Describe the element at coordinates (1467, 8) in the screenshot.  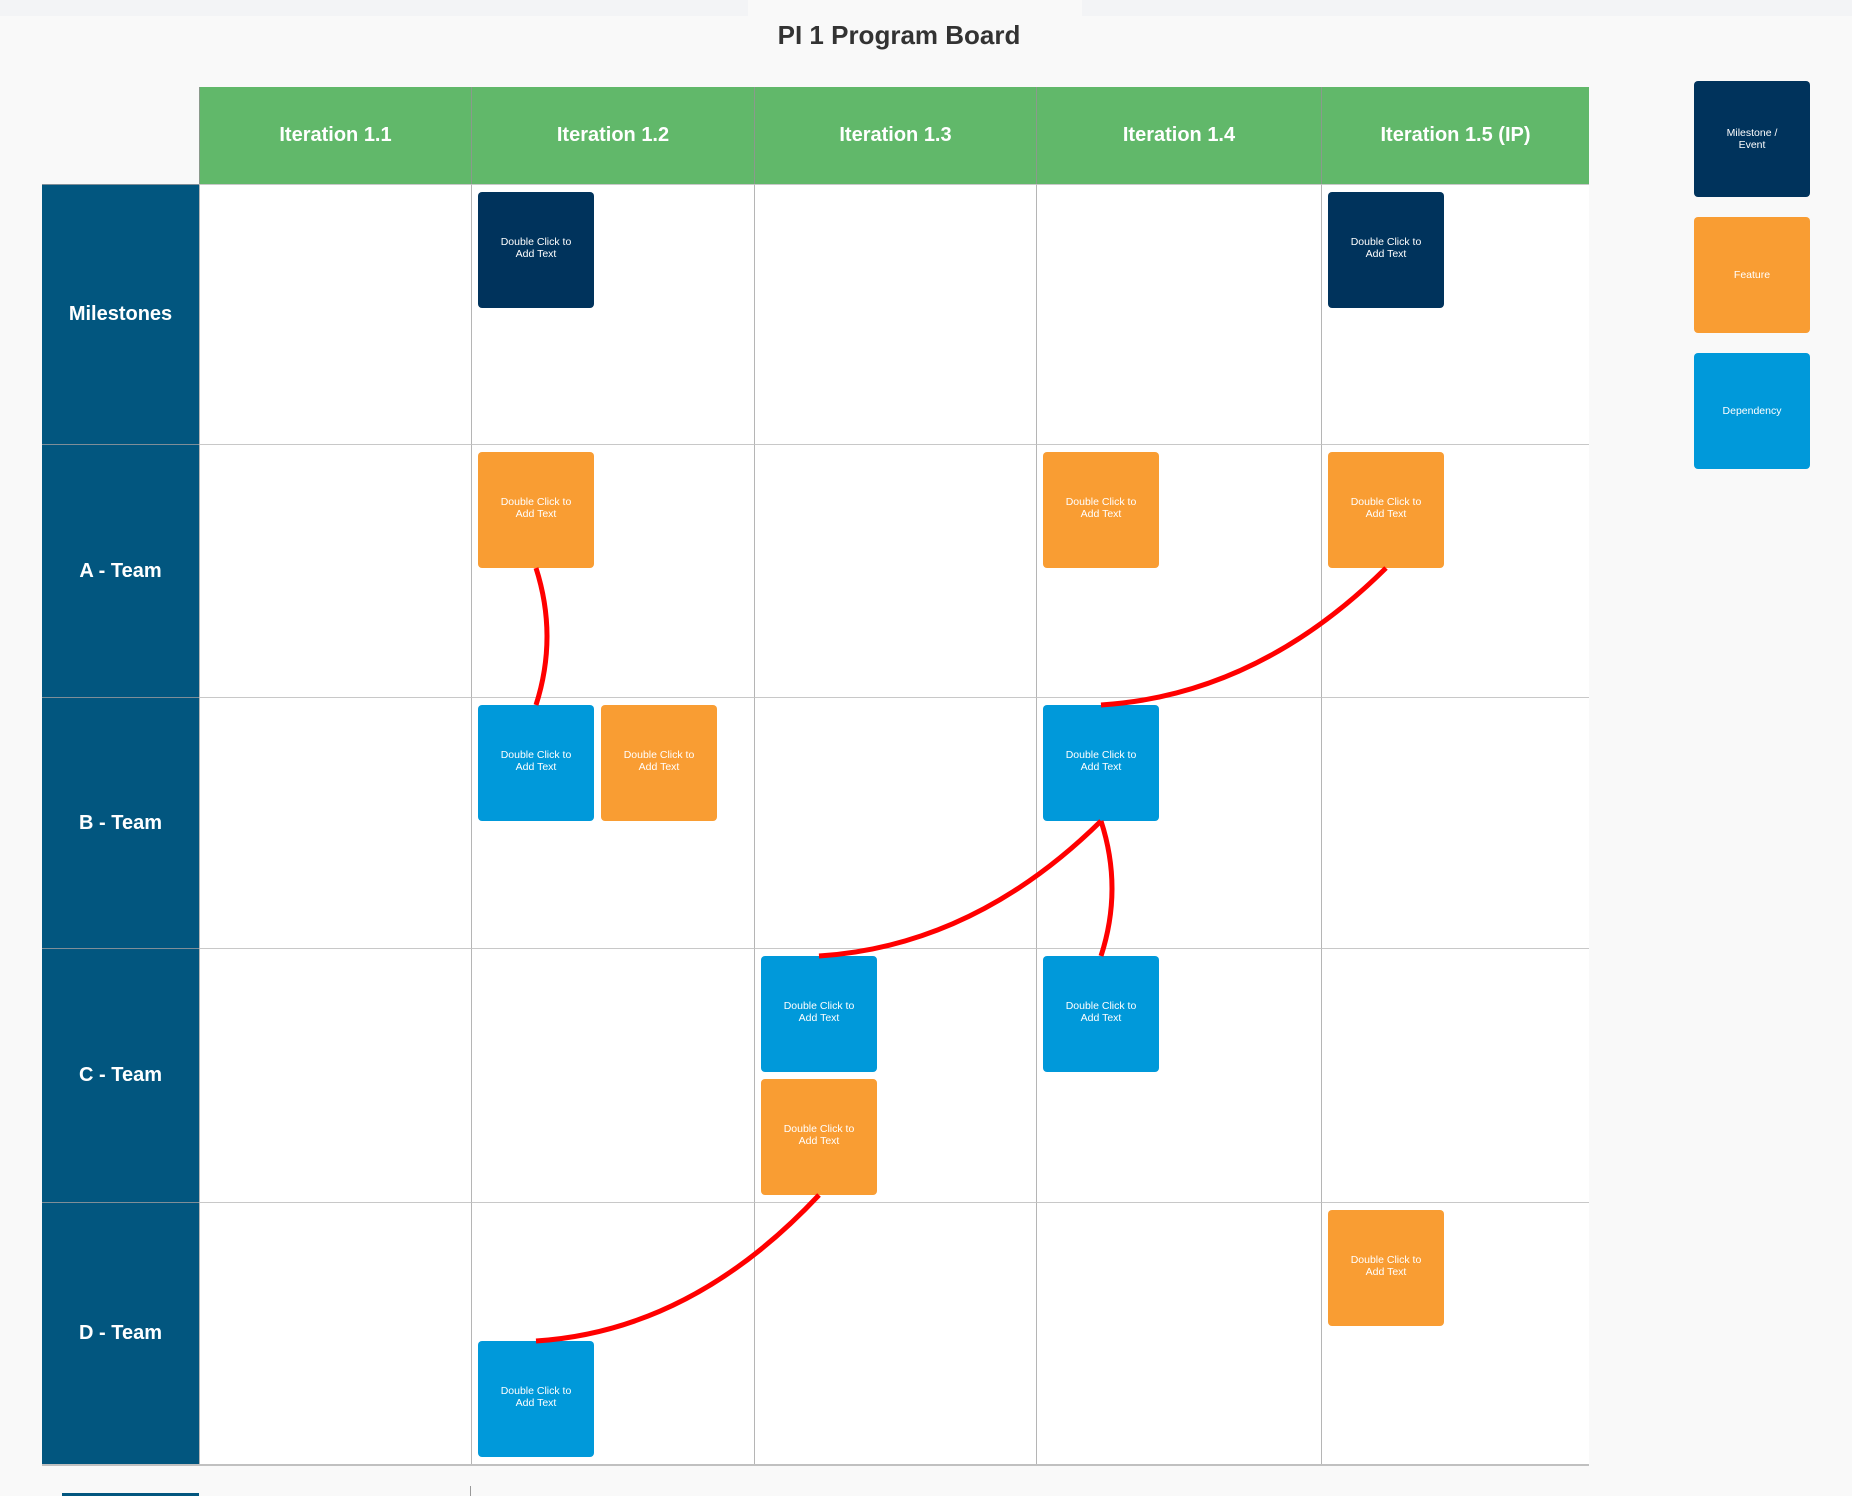
I see `top-toolbar-strip-right` at that location.